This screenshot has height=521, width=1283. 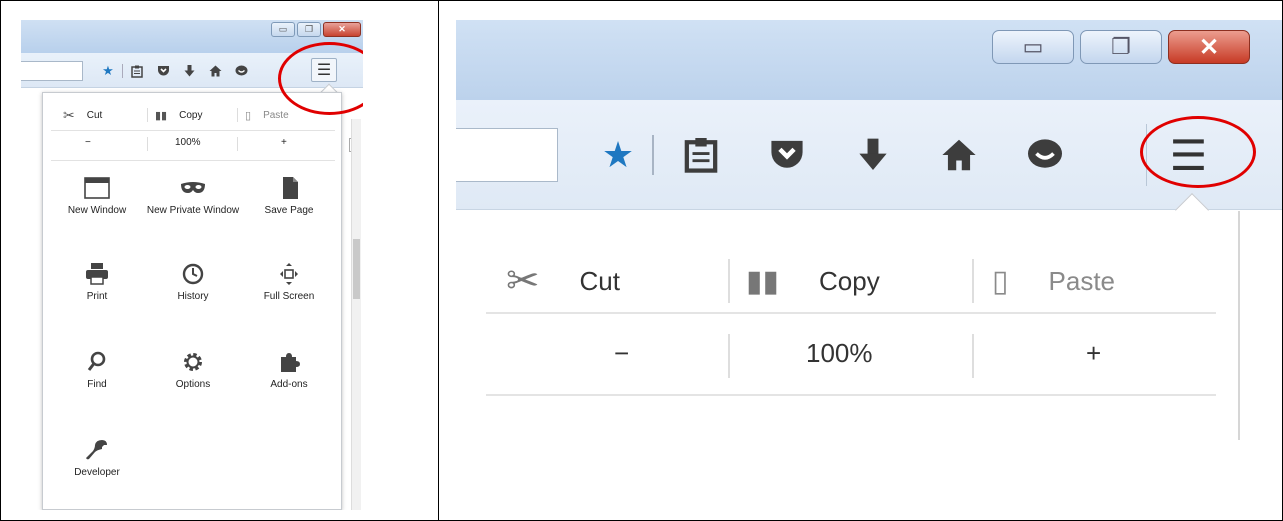 What do you see at coordinates (289, 384) in the screenshot?
I see `add-ons-label: Add-ons` at bounding box center [289, 384].